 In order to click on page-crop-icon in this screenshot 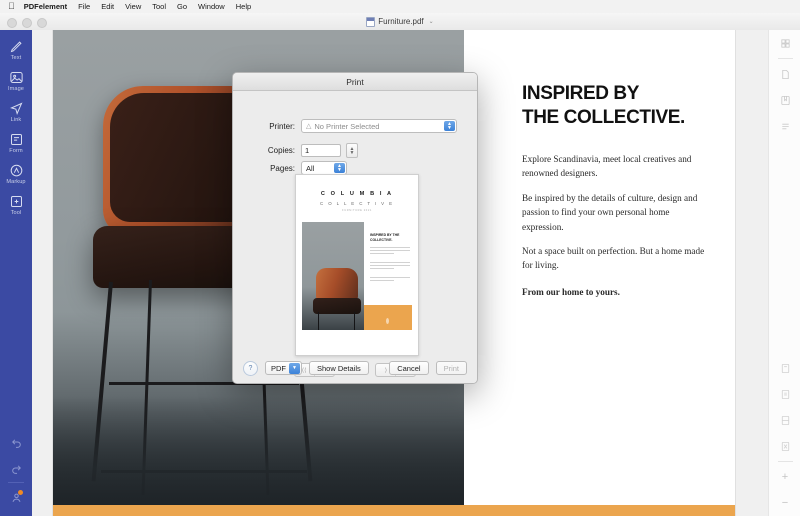, I will do `click(785, 368)`.